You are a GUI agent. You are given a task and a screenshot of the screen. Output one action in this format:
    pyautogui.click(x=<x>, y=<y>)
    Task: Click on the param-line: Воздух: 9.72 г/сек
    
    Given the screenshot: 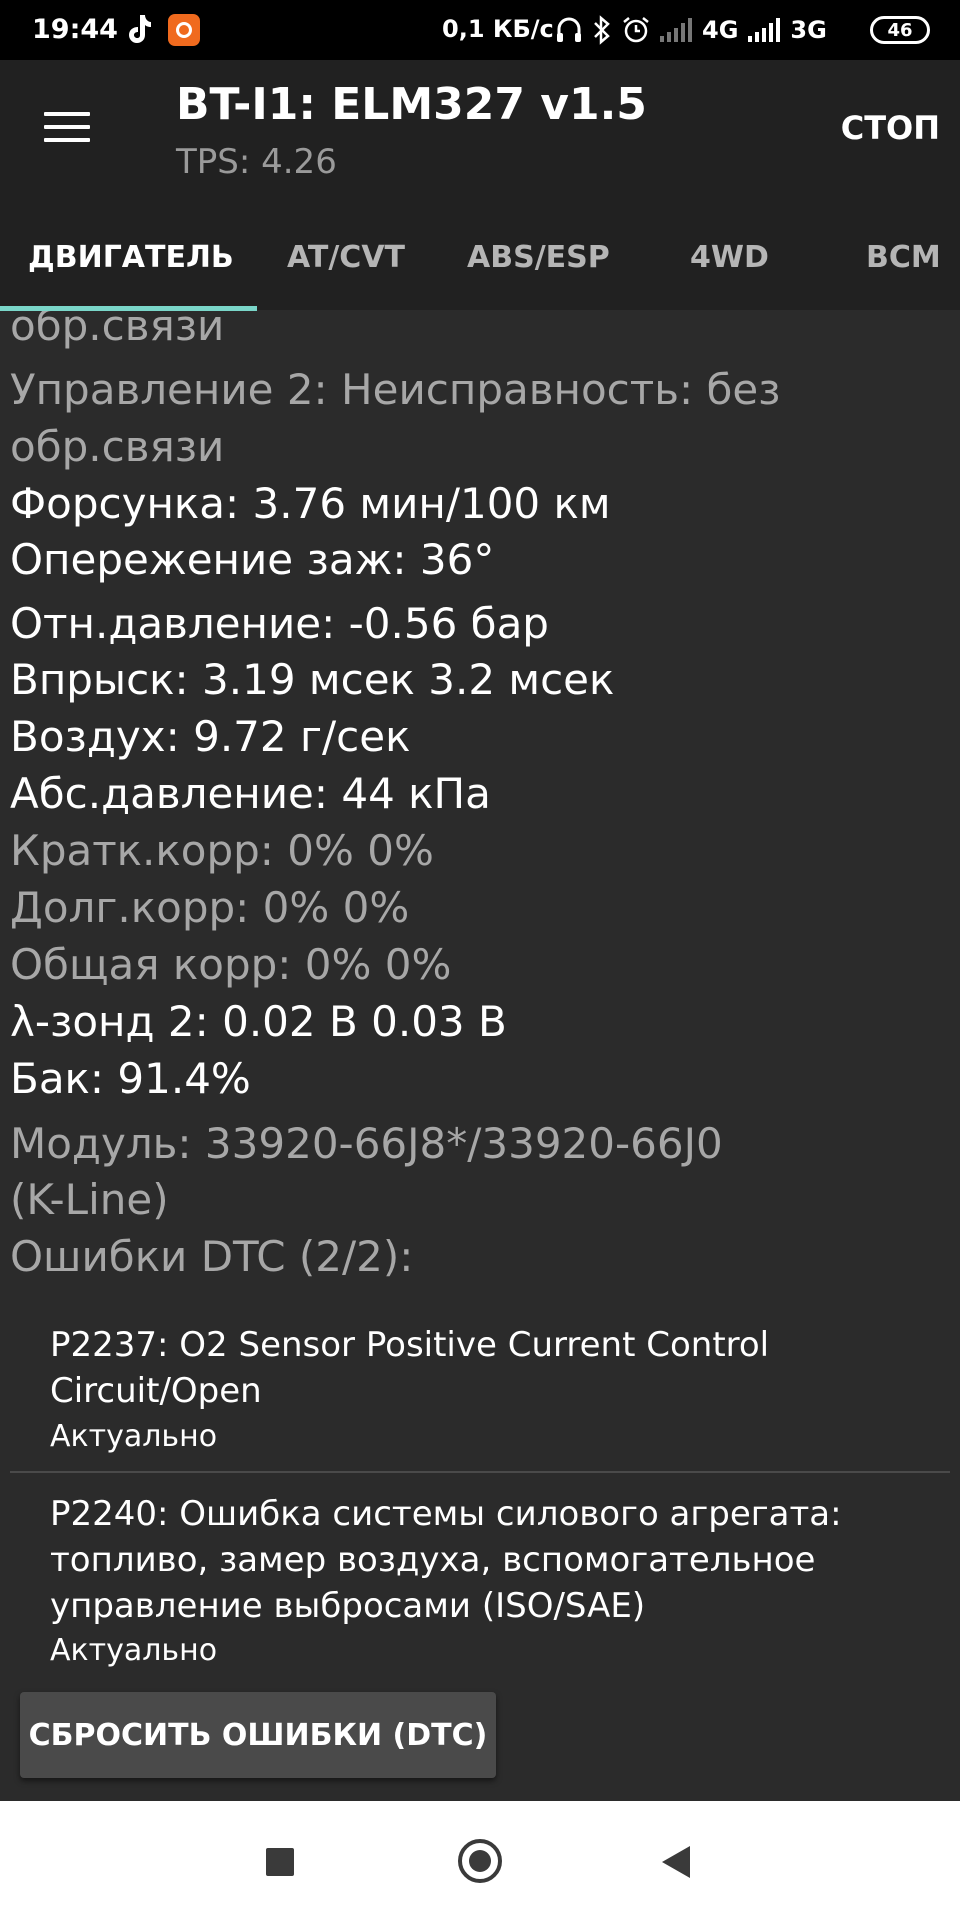 What is the action you would take?
    pyautogui.click(x=210, y=736)
    